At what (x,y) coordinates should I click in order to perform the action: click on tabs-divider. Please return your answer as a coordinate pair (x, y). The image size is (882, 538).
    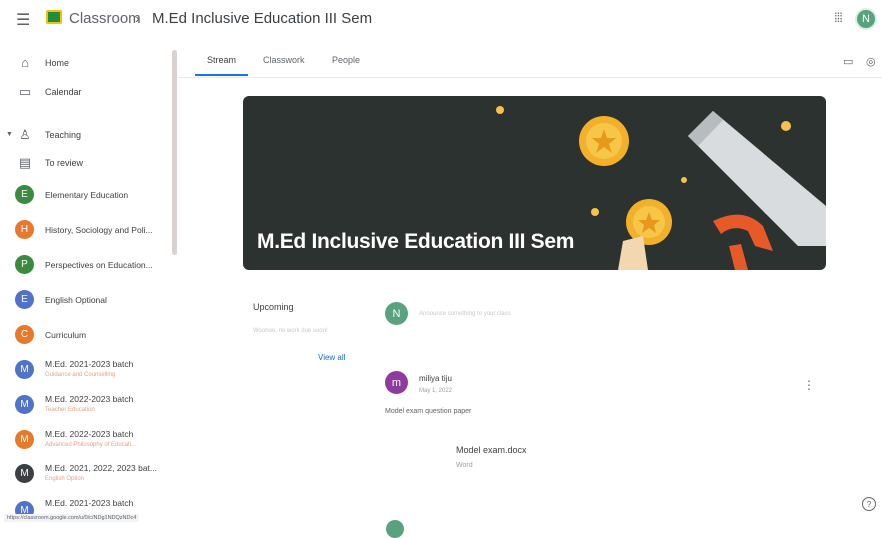
    Looking at the image, I should click on (530, 77).